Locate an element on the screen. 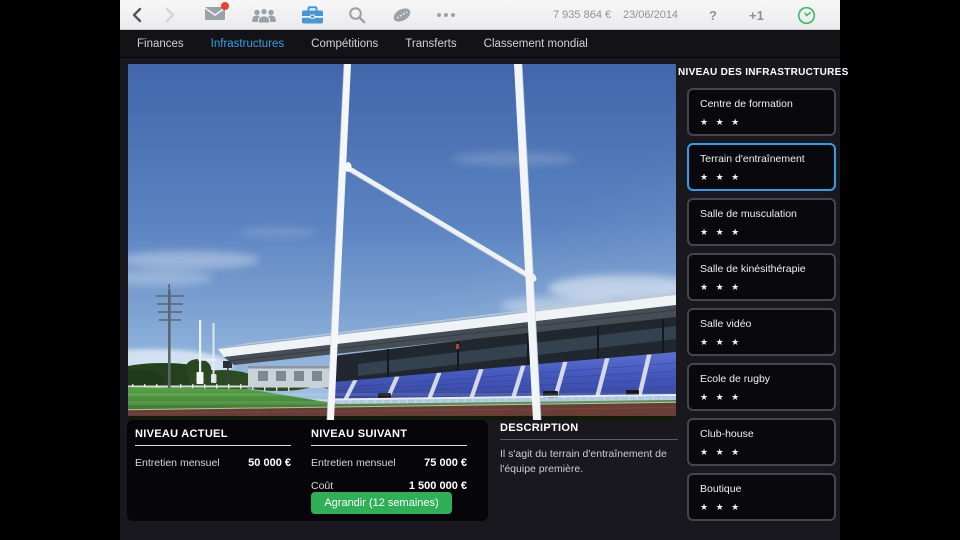 The height and width of the screenshot is (540, 960). match-button is located at coordinates (402, 15).